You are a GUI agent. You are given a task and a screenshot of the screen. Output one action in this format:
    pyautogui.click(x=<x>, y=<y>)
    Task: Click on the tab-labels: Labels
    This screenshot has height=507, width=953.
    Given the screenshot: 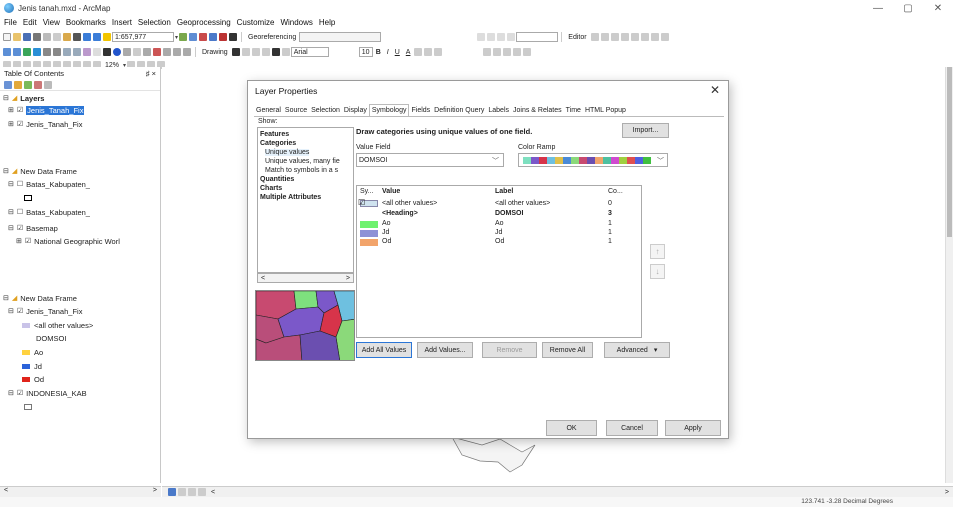 What is the action you would take?
    pyautogui.click(x=498, y=110)
    